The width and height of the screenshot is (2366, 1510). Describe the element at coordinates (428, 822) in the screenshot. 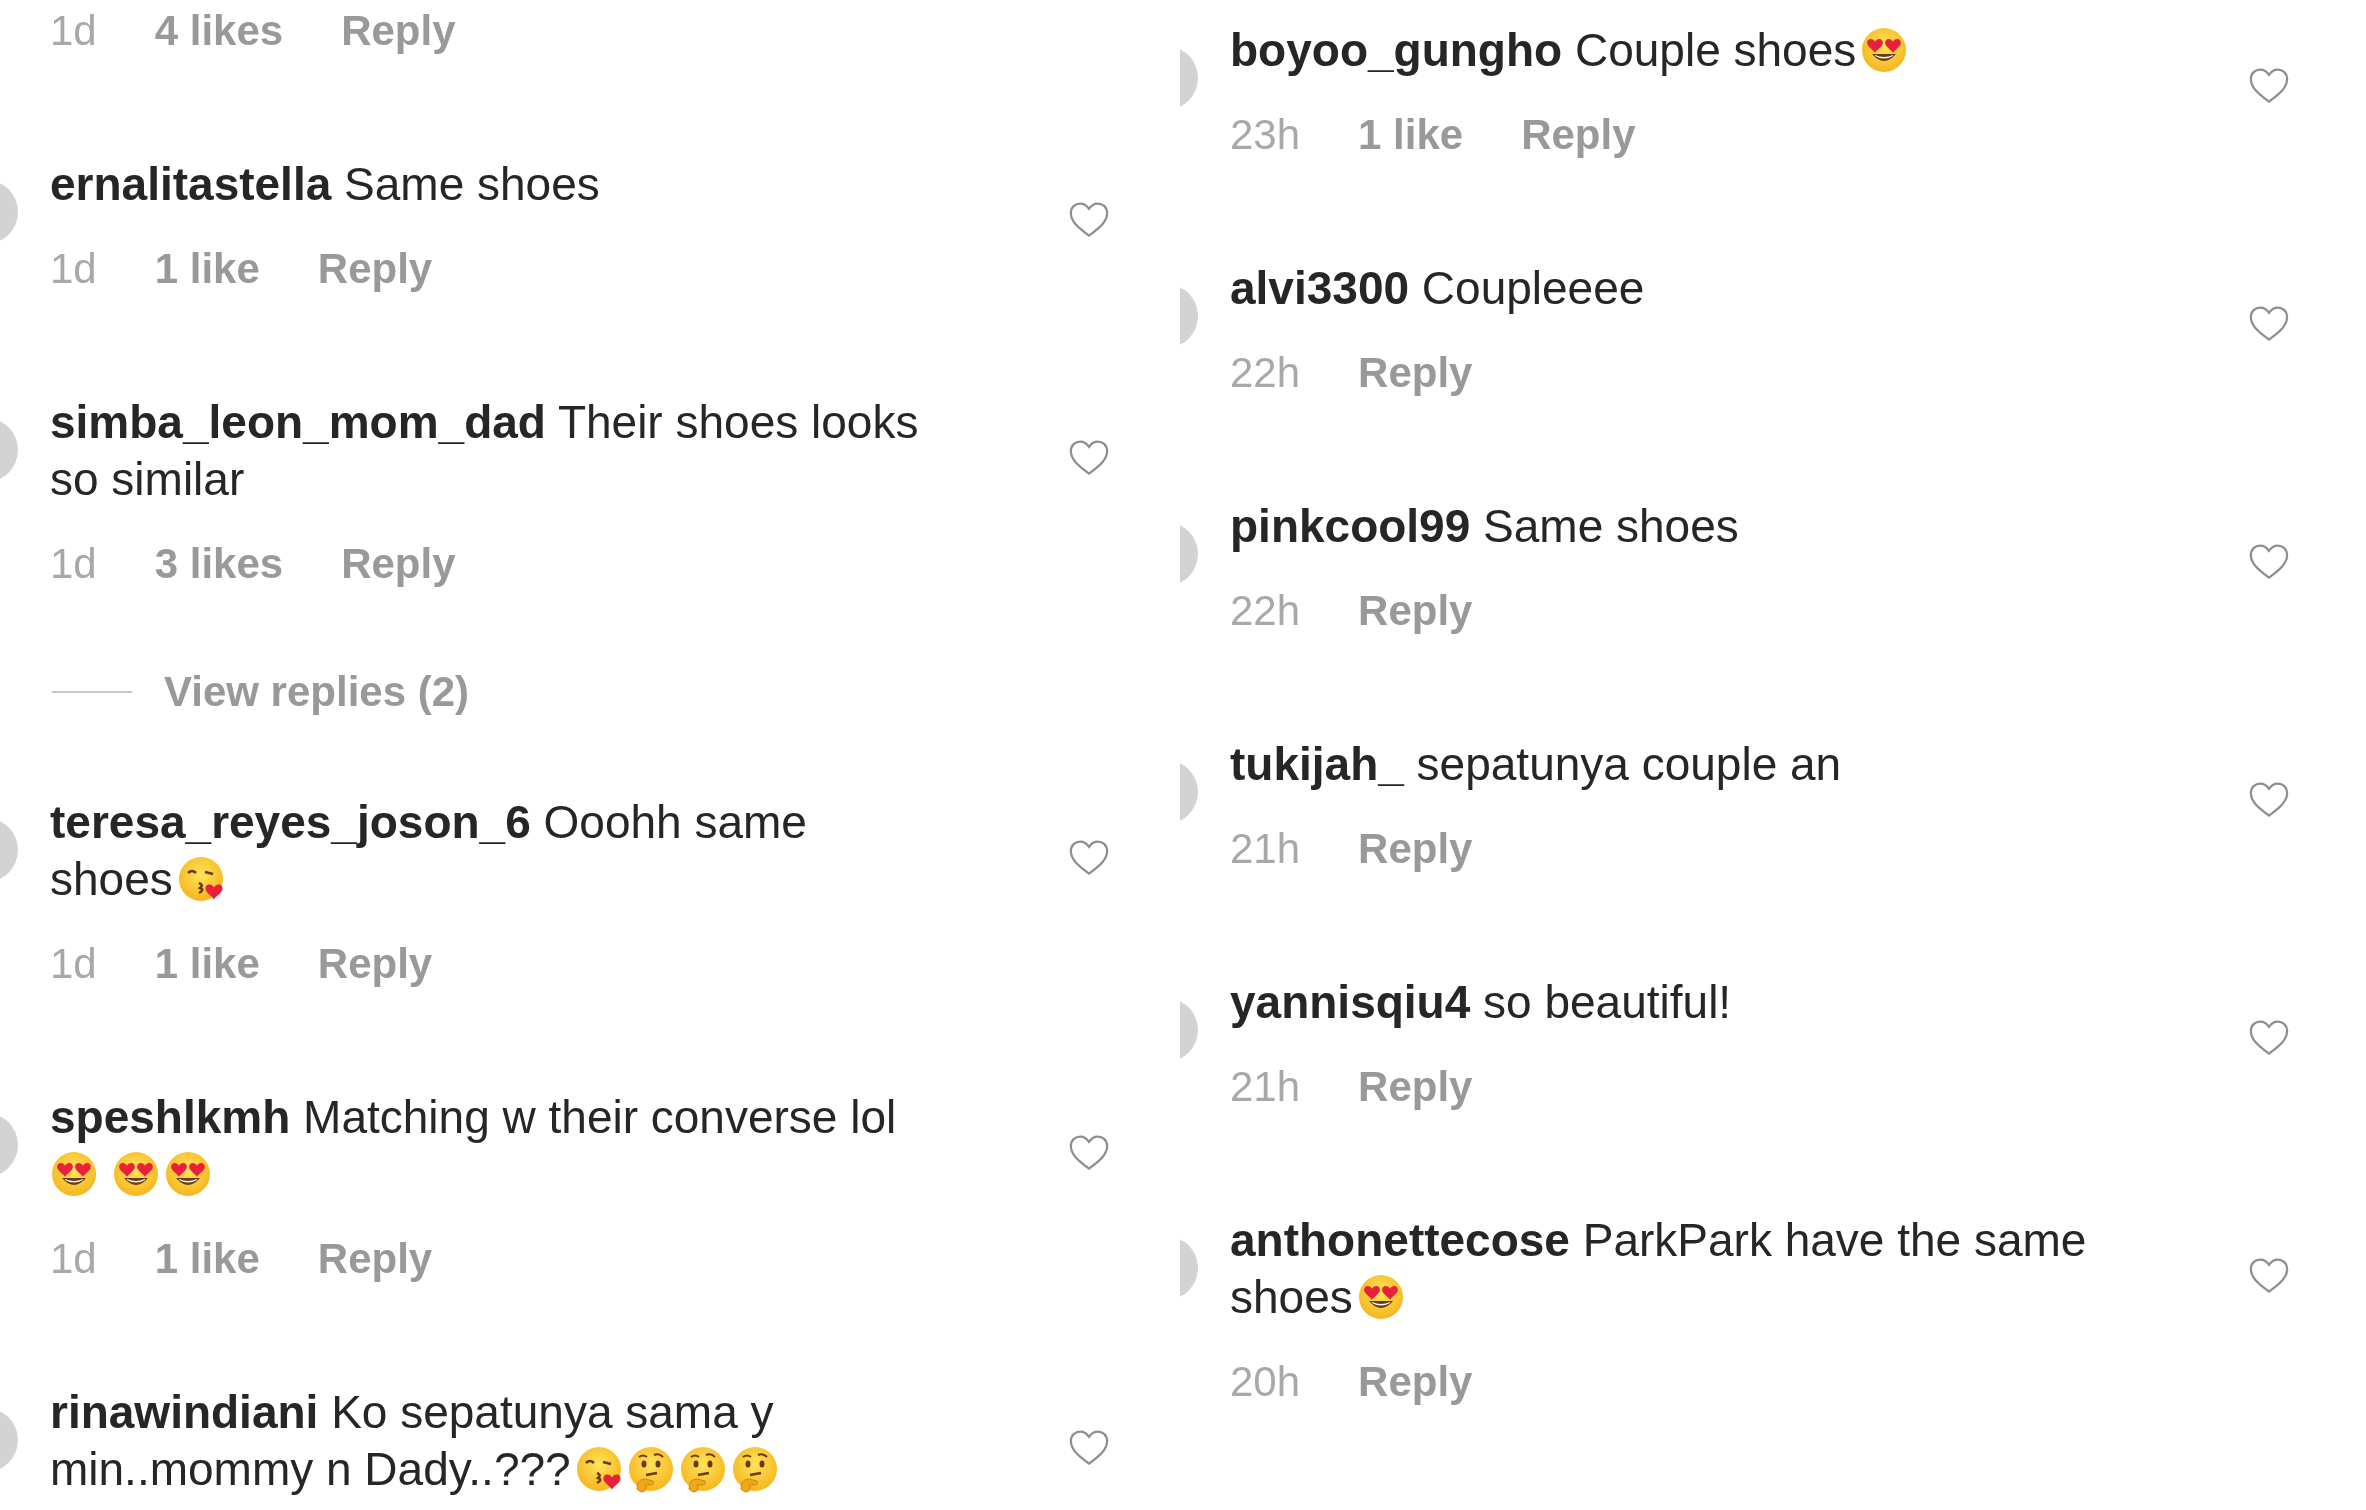

I see `comment-text: teresa_reyes_joson_6 Ooohh same` at that location.